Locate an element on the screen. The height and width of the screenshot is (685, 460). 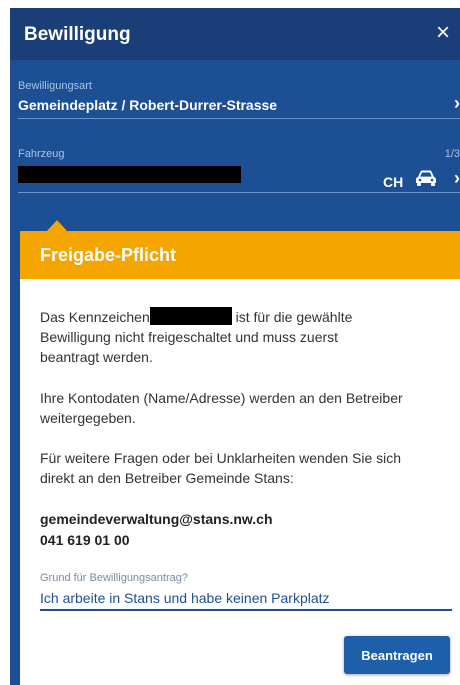
notice-line: beantragt werden. is located at coordinates (96, 357).